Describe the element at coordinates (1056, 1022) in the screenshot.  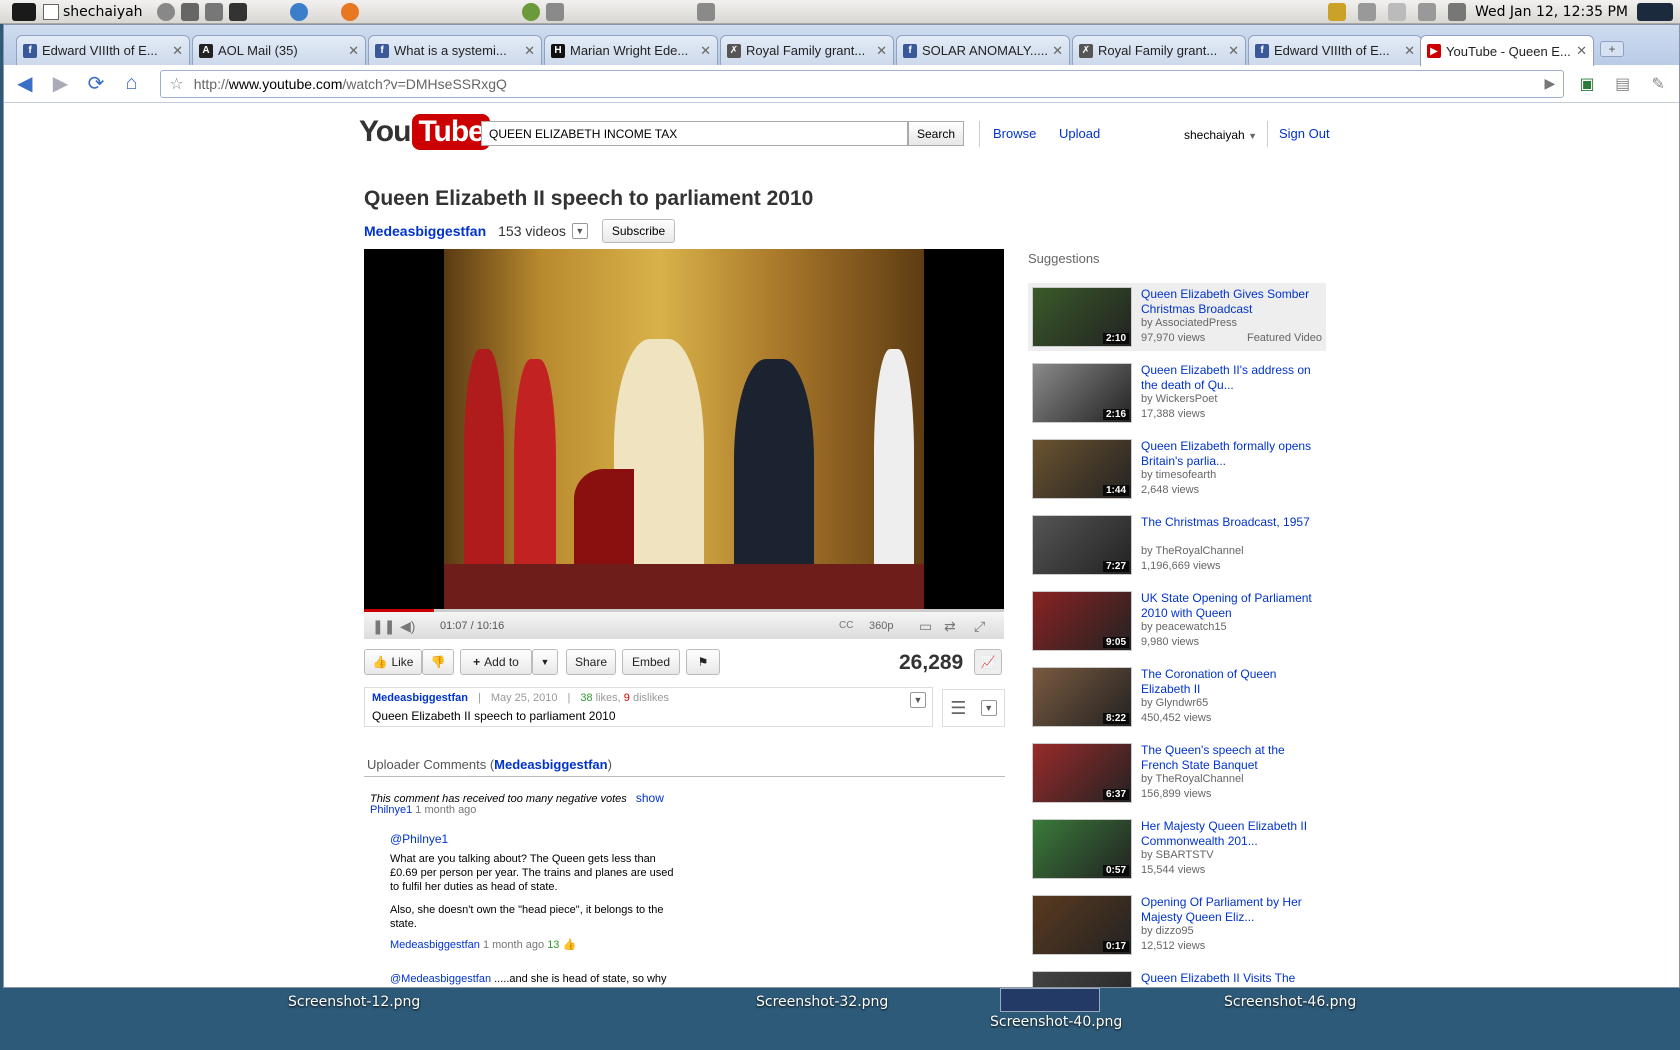
I see `desktop-file: Screenshot-40.png` at that location.